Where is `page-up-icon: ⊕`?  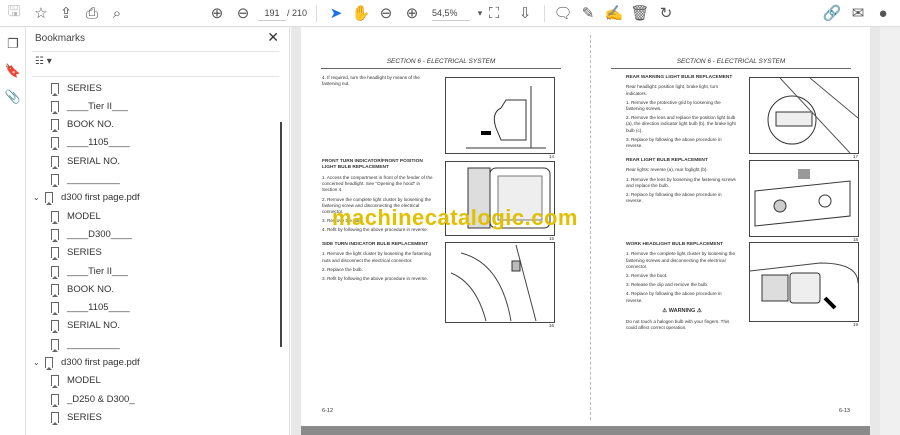 page-up-icon: ⊕ is located at coordinates (217, 13).